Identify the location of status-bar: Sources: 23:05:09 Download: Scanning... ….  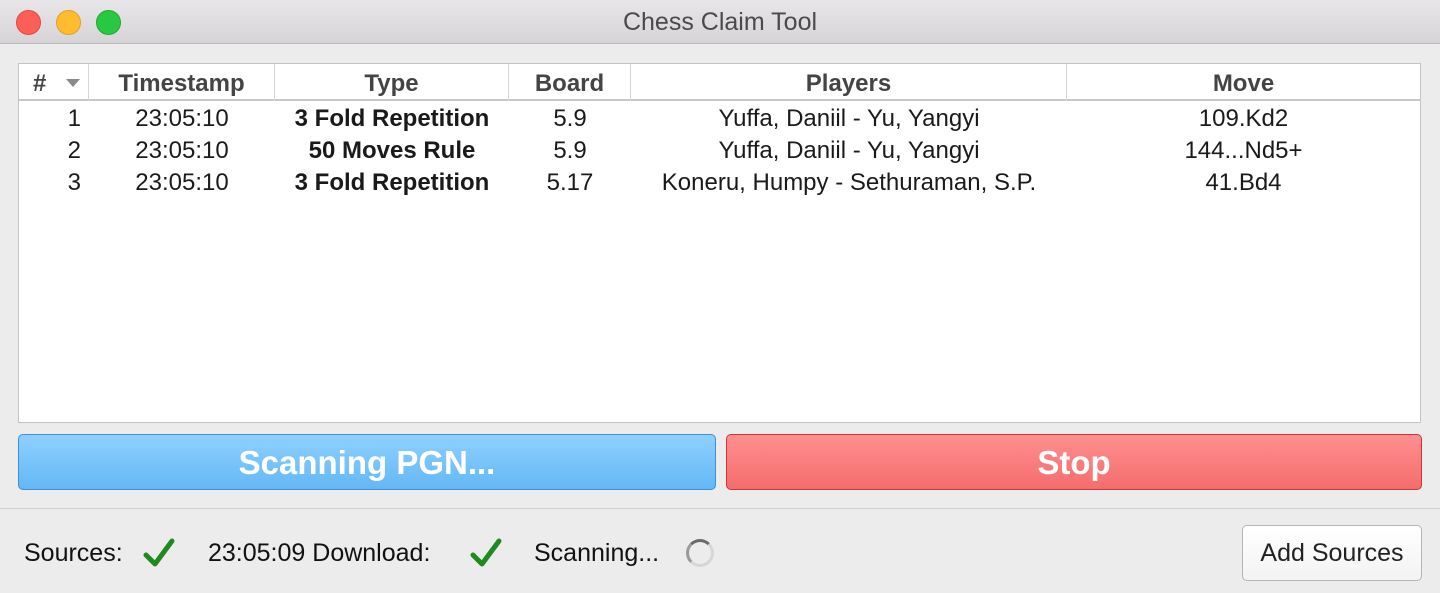
(720, 550).